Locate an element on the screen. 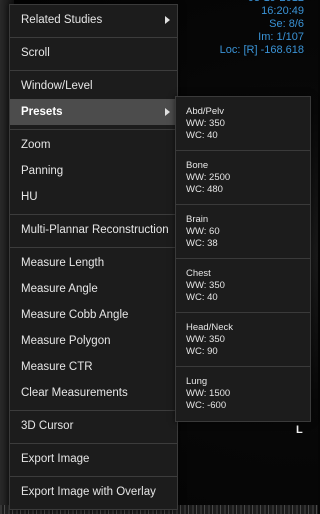 The width and height of the screenshot is (320, 514). preset-window-center: WC: -600 is located at coordinates (206, 405).